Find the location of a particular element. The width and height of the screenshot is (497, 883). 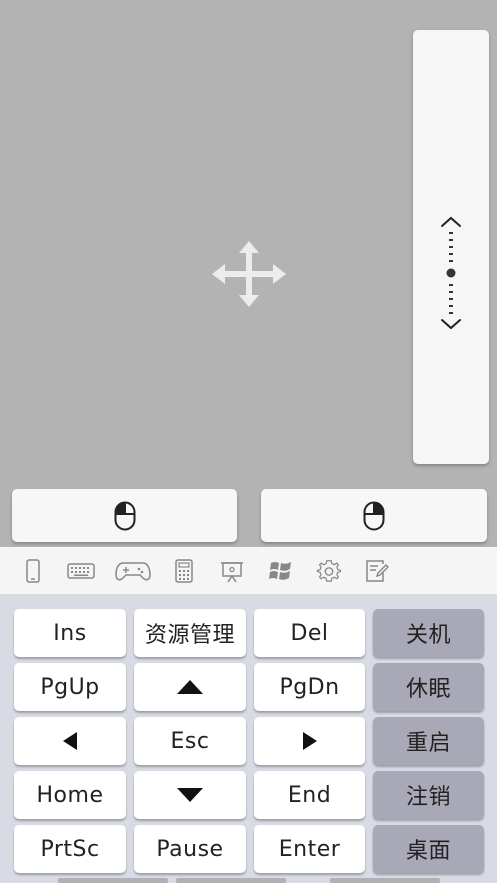

esc-key: Esc is located at coordinates (190, 741).